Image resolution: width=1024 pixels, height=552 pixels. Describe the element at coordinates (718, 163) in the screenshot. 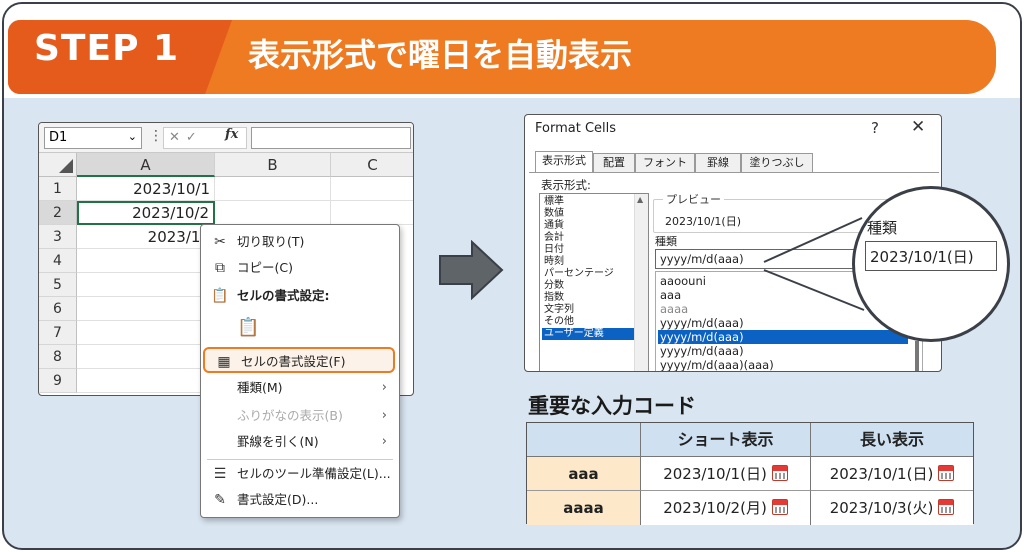

I see `tab-border: 罫線` at that location.